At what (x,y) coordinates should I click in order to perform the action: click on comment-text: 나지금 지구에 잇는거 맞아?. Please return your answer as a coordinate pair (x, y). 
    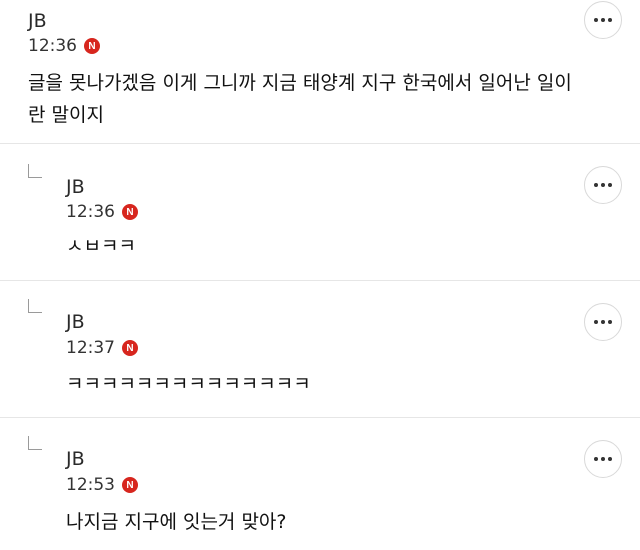
    Looking at the image, I should click on (176, 522).